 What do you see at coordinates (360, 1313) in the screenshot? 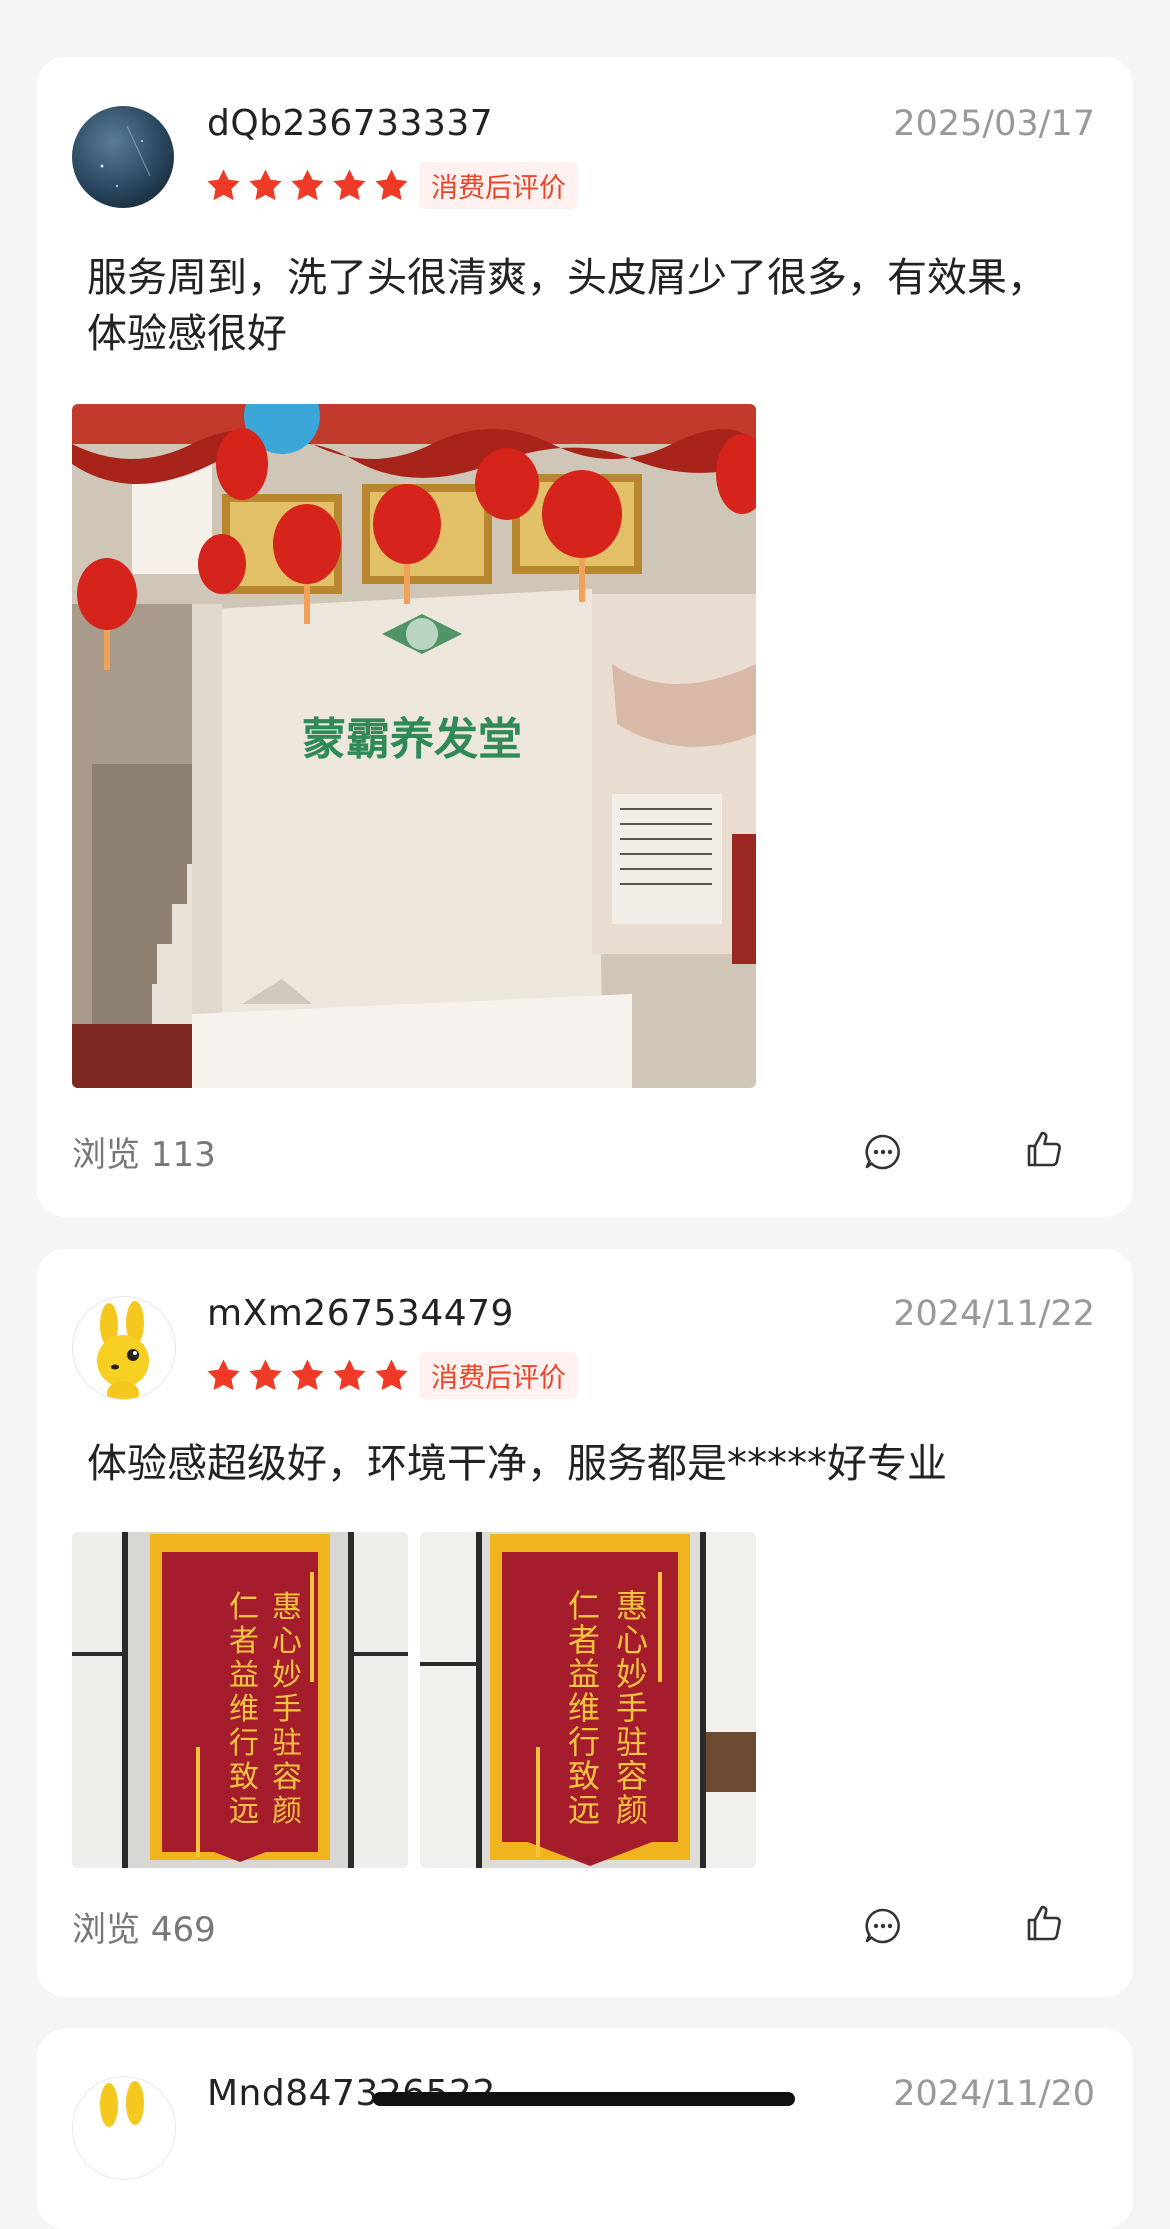
I see `username: mXm267534479` at bounding box center [360, 1313].